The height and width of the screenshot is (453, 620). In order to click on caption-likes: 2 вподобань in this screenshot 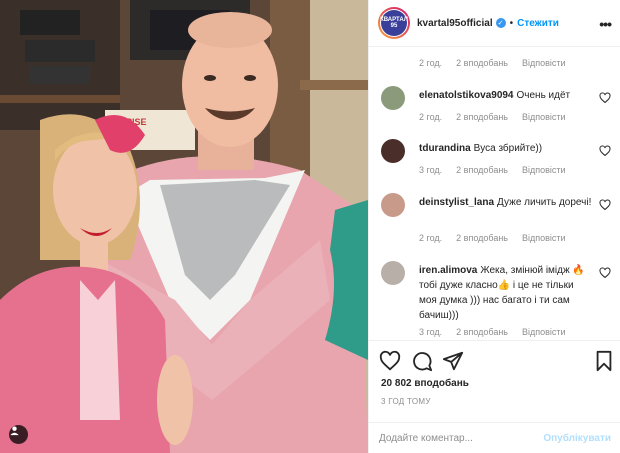, I will do `click(482, 63)`.